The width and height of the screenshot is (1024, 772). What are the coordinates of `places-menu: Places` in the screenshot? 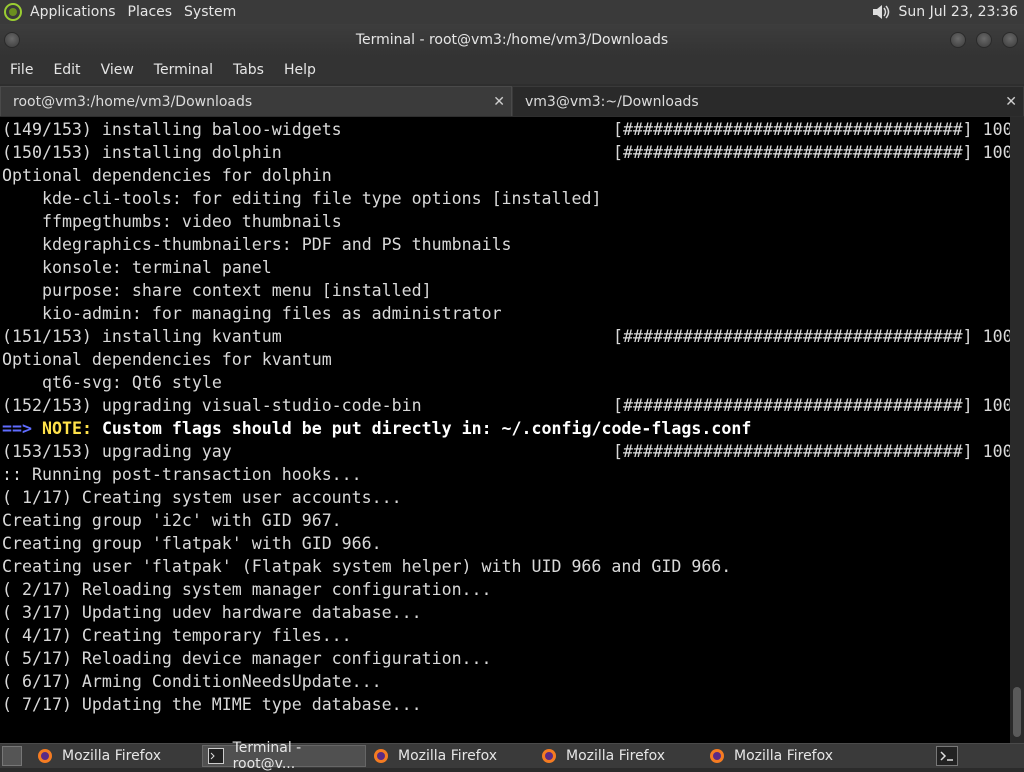 It's located at (150, 12).